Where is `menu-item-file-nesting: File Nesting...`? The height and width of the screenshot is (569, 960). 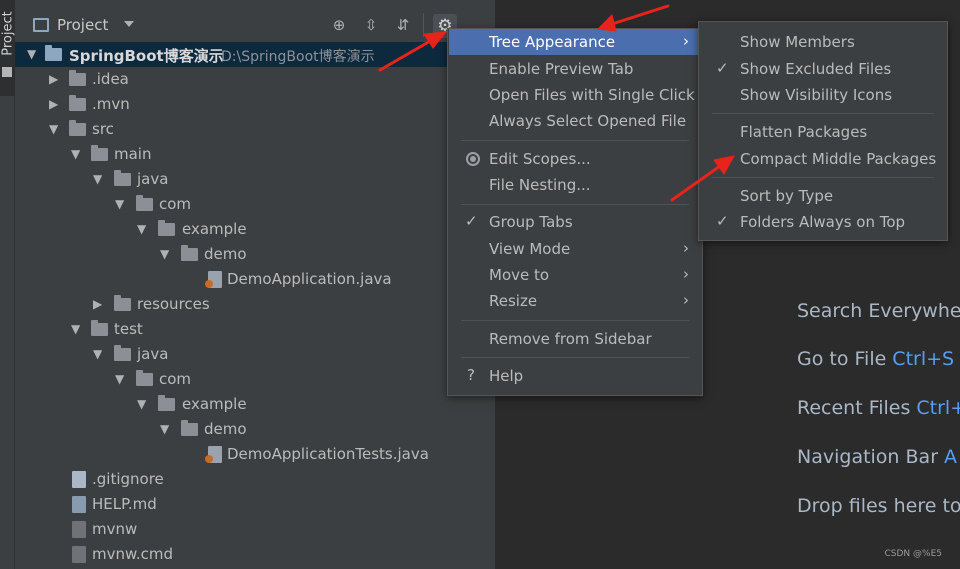 menu-item-file-nesting: File Nesting... is located at coordinates (575, 185).